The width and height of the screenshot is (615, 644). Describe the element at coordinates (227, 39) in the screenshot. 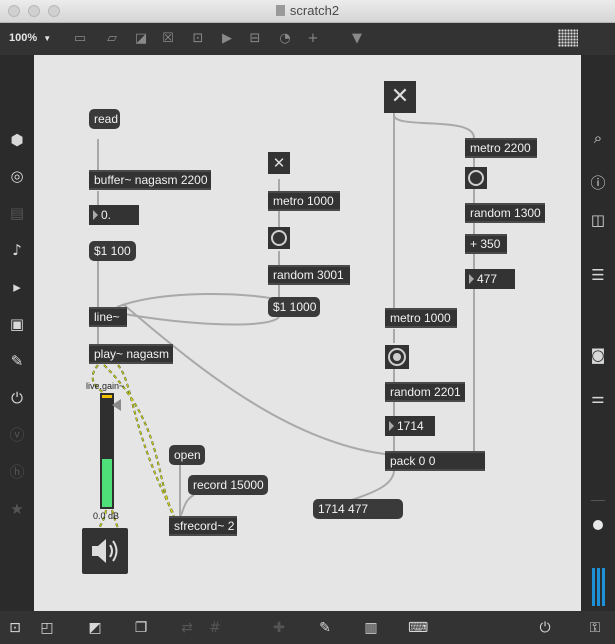

I see `play-icon: ▶` at that location.